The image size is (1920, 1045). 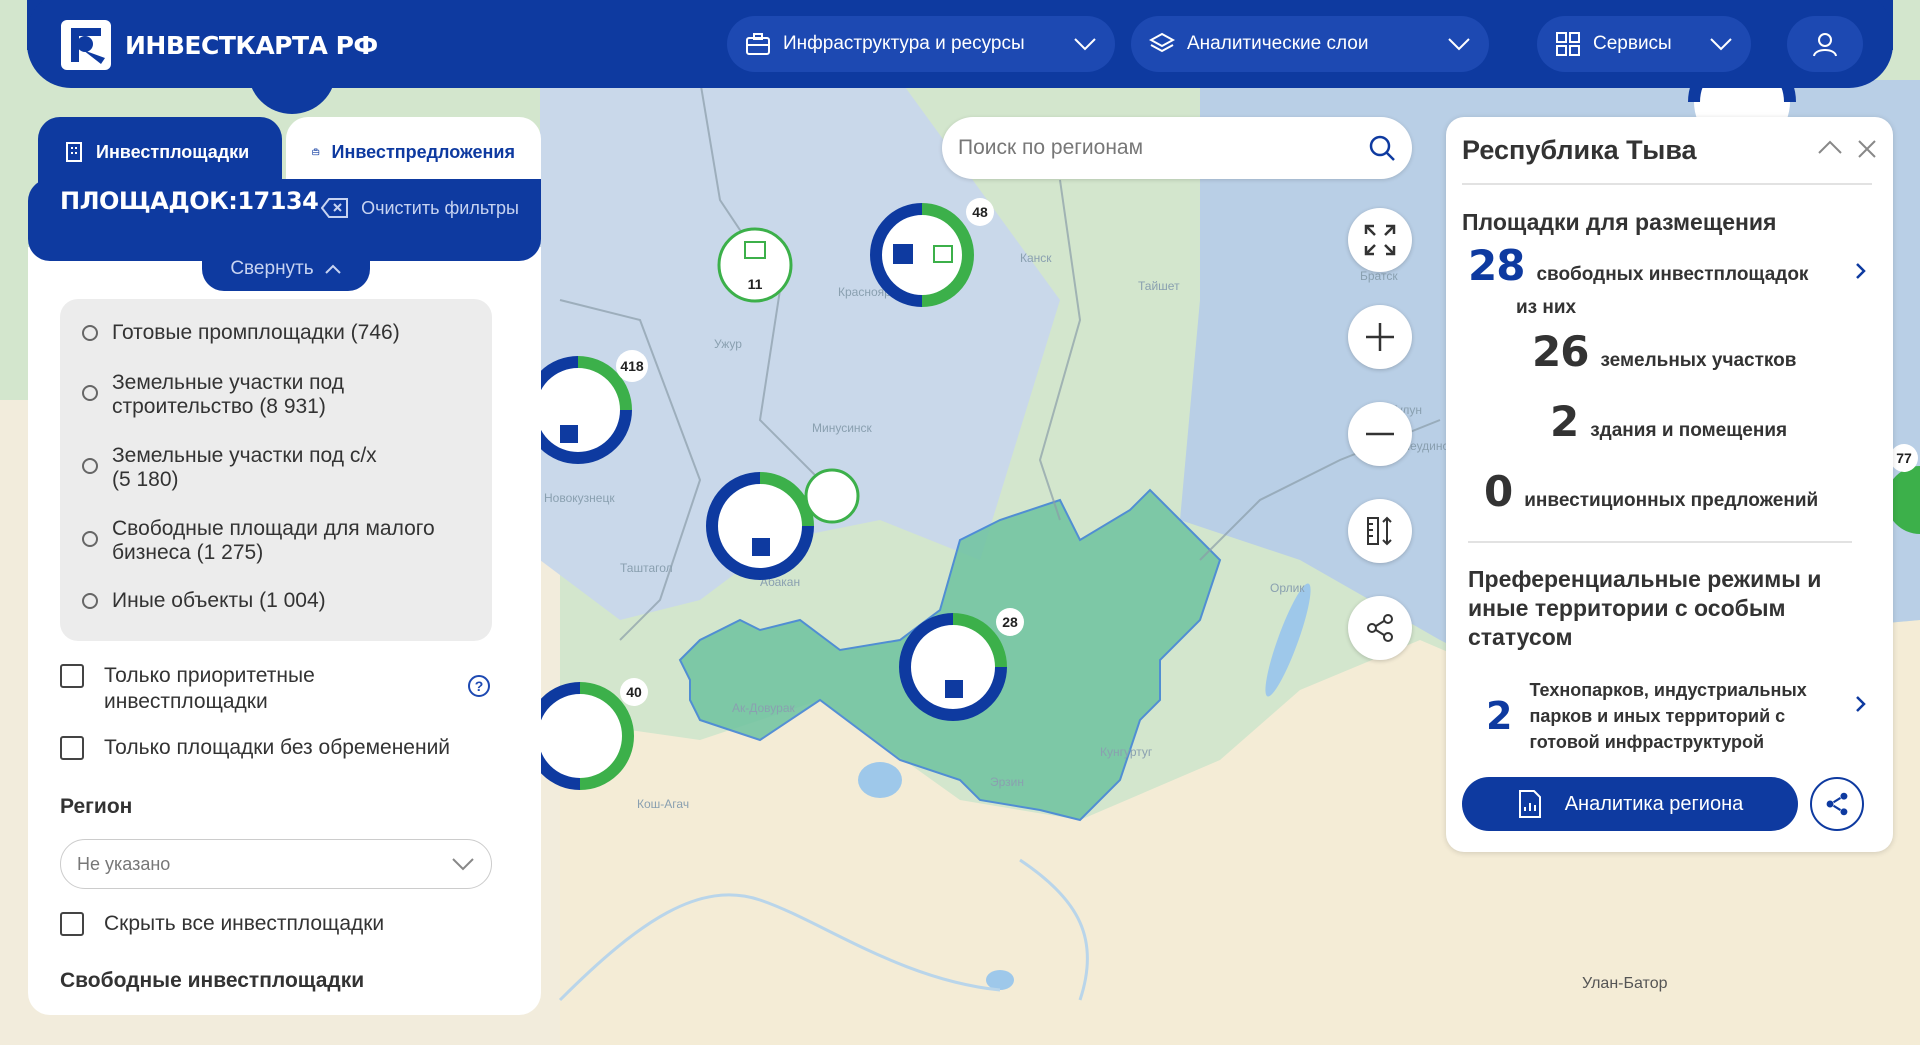 I want to click on filter-option-label: Свободные площади для малого, so click(x=273, y=528).